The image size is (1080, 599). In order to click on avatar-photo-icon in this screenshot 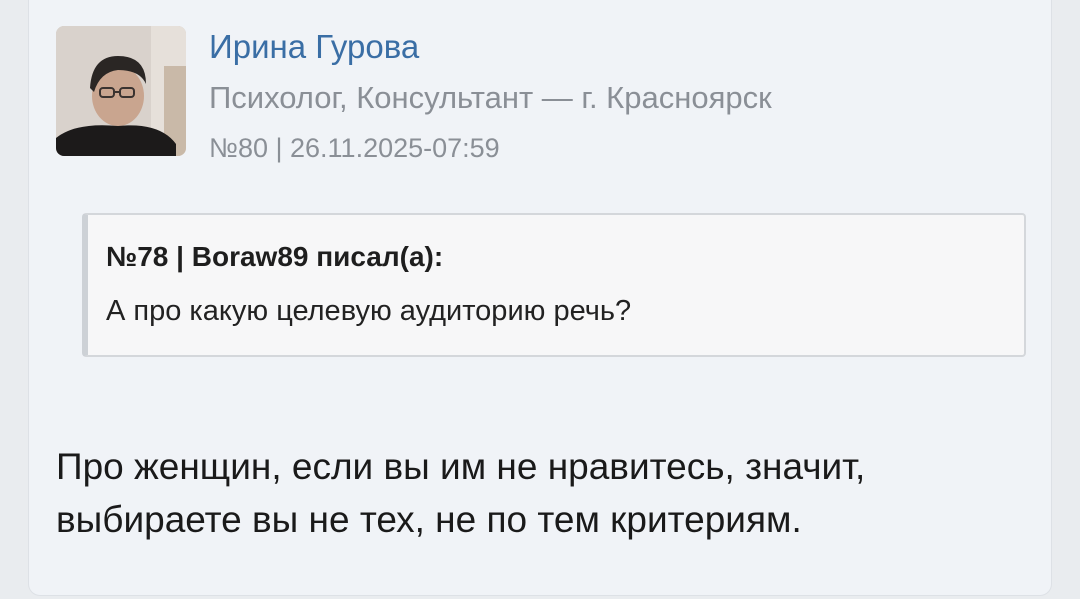, I will do `click(121, 91)`.